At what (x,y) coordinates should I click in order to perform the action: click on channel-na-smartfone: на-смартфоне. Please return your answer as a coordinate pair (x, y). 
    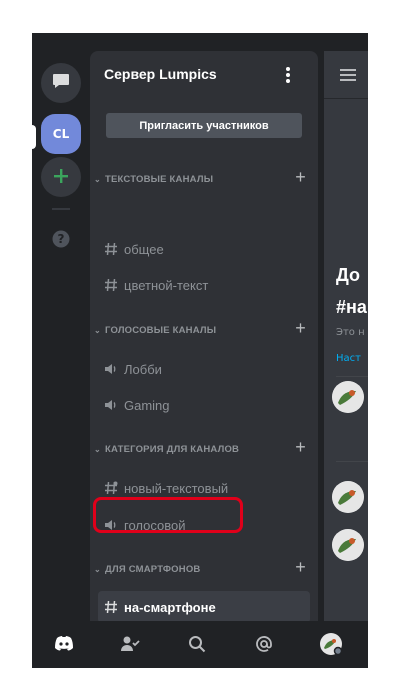
    Looking at the image, I should click on (204, 606).